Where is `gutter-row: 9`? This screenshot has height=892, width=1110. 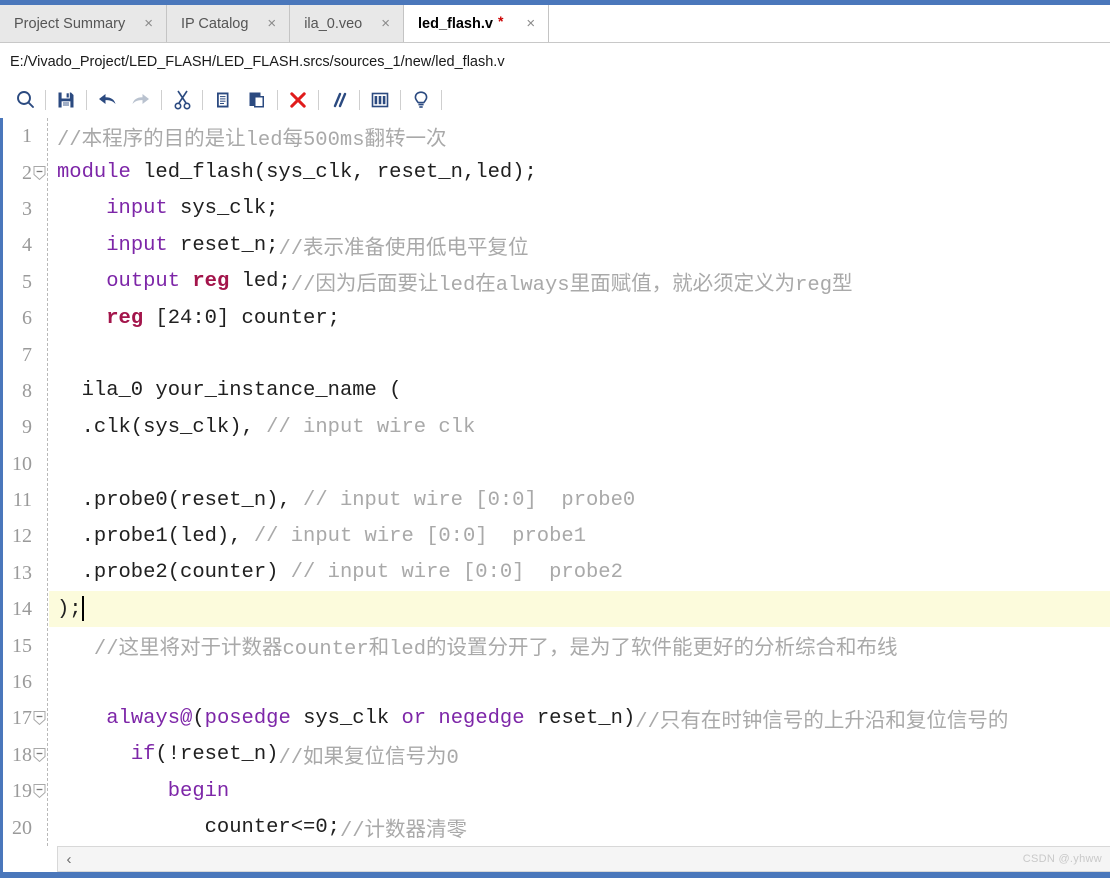 gutter-row: 9 is located at coordinates (26, 427).